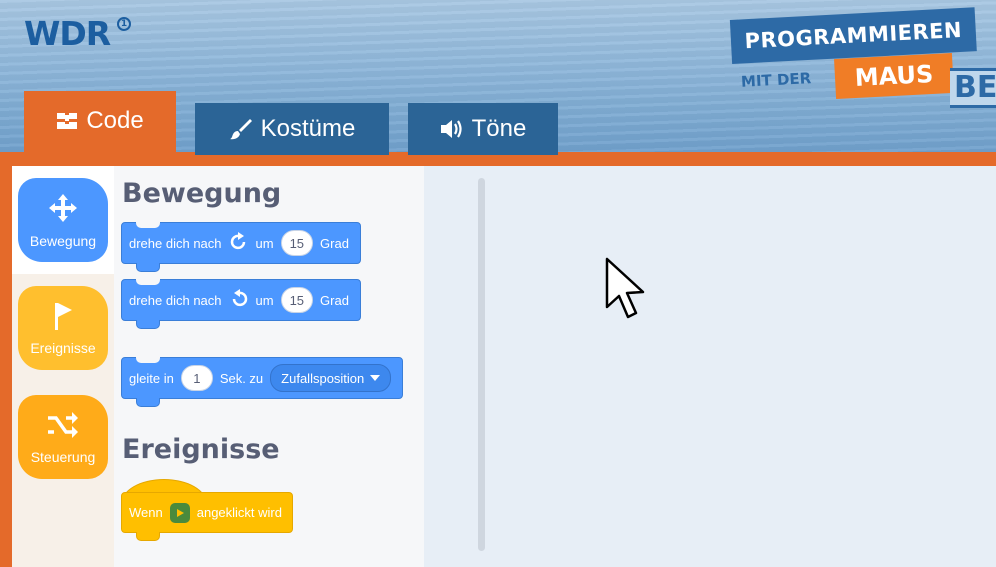 This screenshot has height=567, width=996. Describe the element at coordinates (151, 378) in the screenshot. I see `block-text: gleite in` at that location.